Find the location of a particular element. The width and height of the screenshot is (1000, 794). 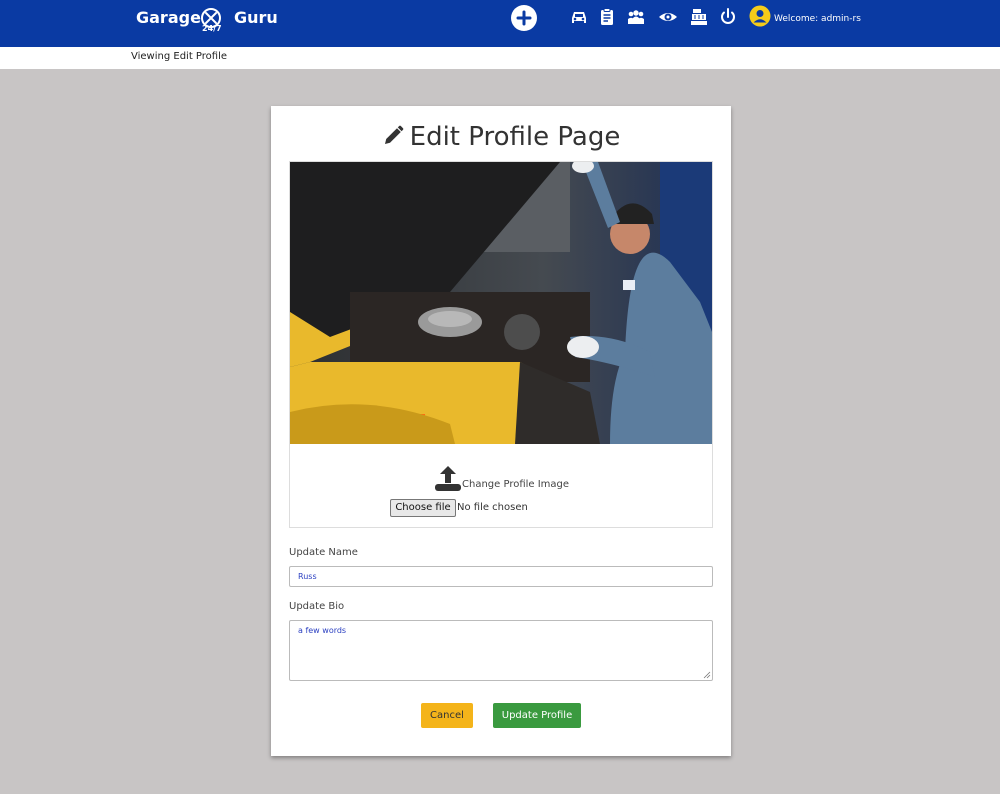

change-image-label: Change Profile Image is located at coordinates (516, 484).